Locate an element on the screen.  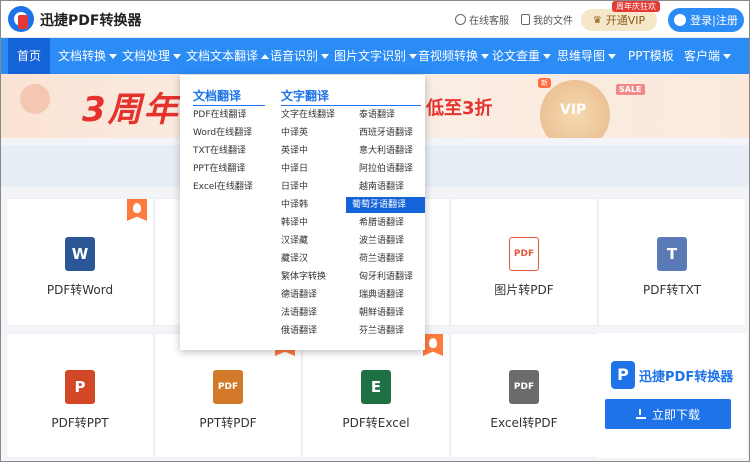
menu-item: 越南语翻译 is located at coordinates (381, 187).